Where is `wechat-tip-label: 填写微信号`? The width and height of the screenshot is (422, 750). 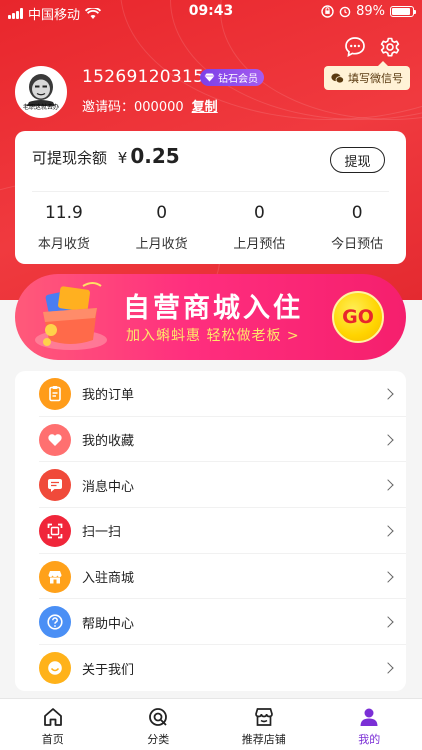 wechat-tip-label: 填写微信号 is located at coordinates (375, 78).